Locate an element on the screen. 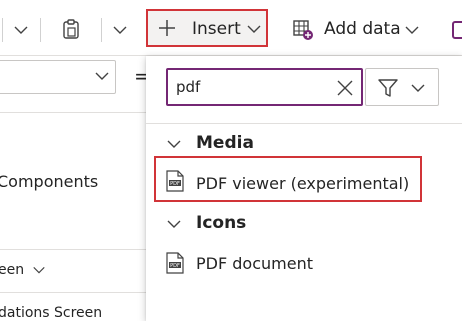  close-icon is located at coordinates (345, 88).